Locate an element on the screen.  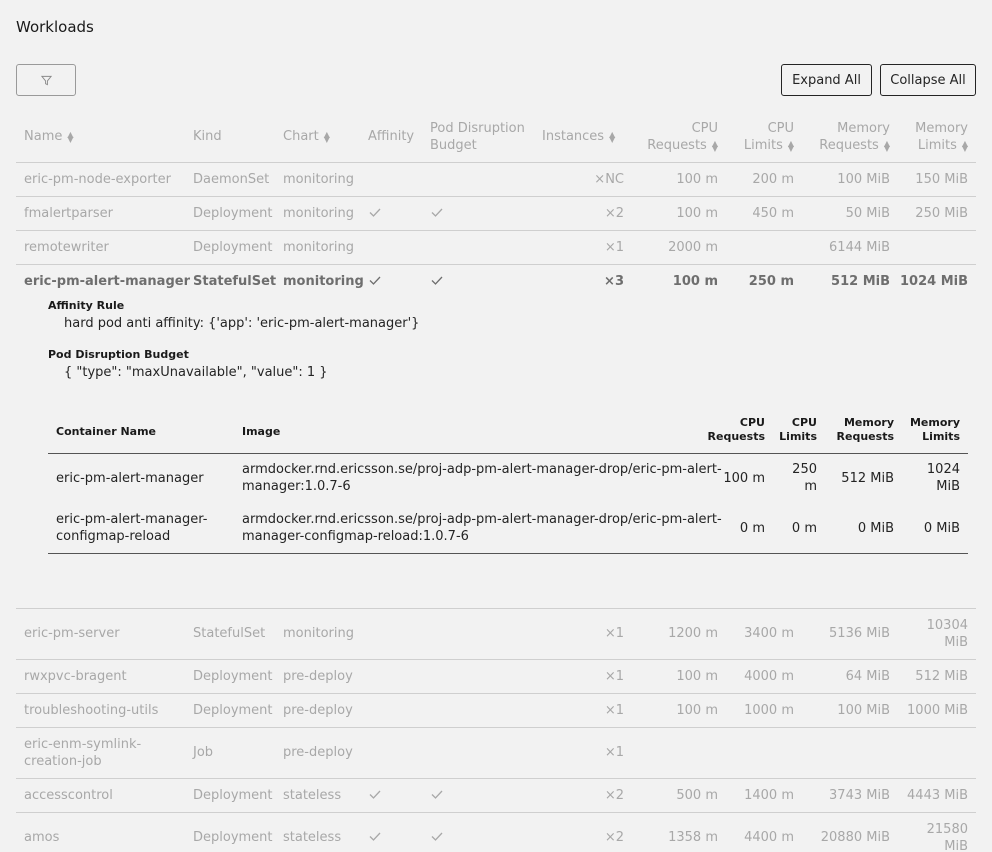
container-header-cpu-requests-line1: CPU is located at coordinates (752, 422).